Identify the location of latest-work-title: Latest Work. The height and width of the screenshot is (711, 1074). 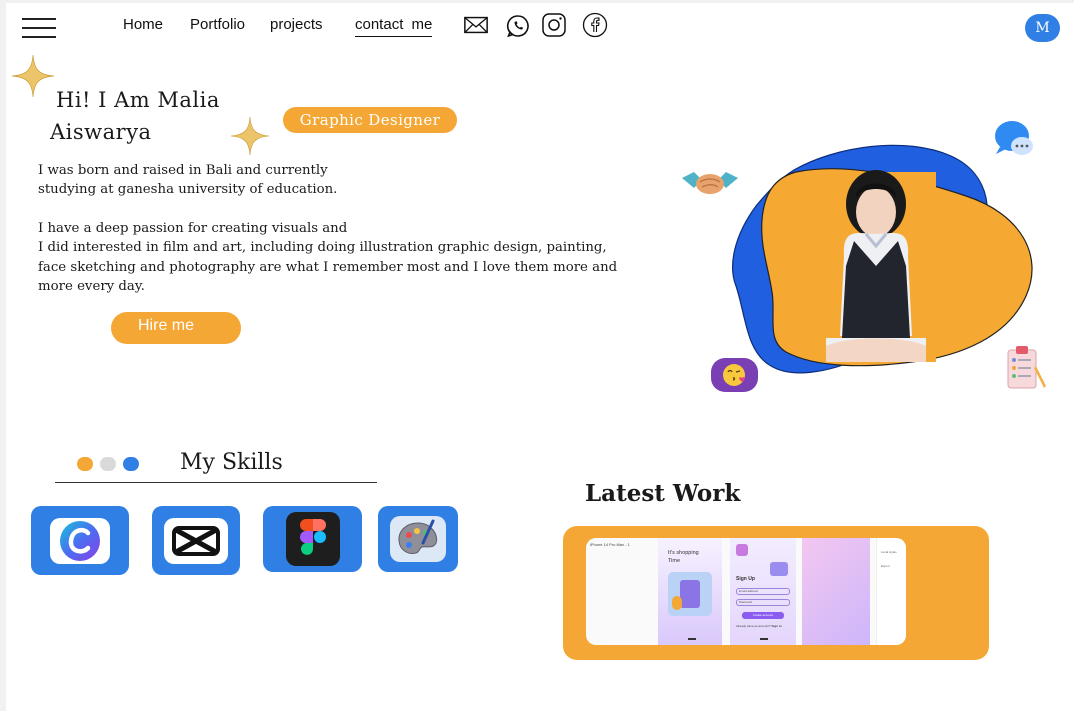
(663, 493).